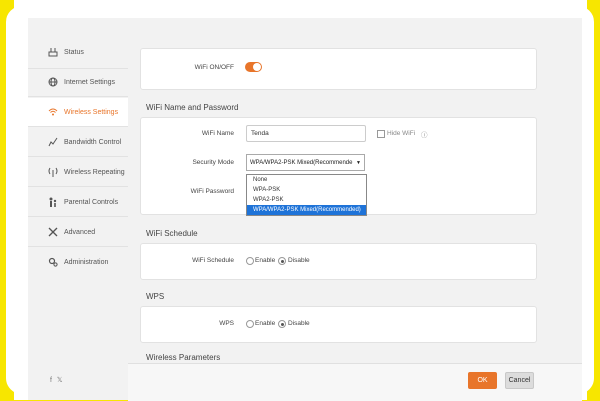 This screenshot has height=401, width=600. Describe the element at coordinates (89, 82) in the screenshot. I see `sidebar-item-label: Internet Settings` at that location.